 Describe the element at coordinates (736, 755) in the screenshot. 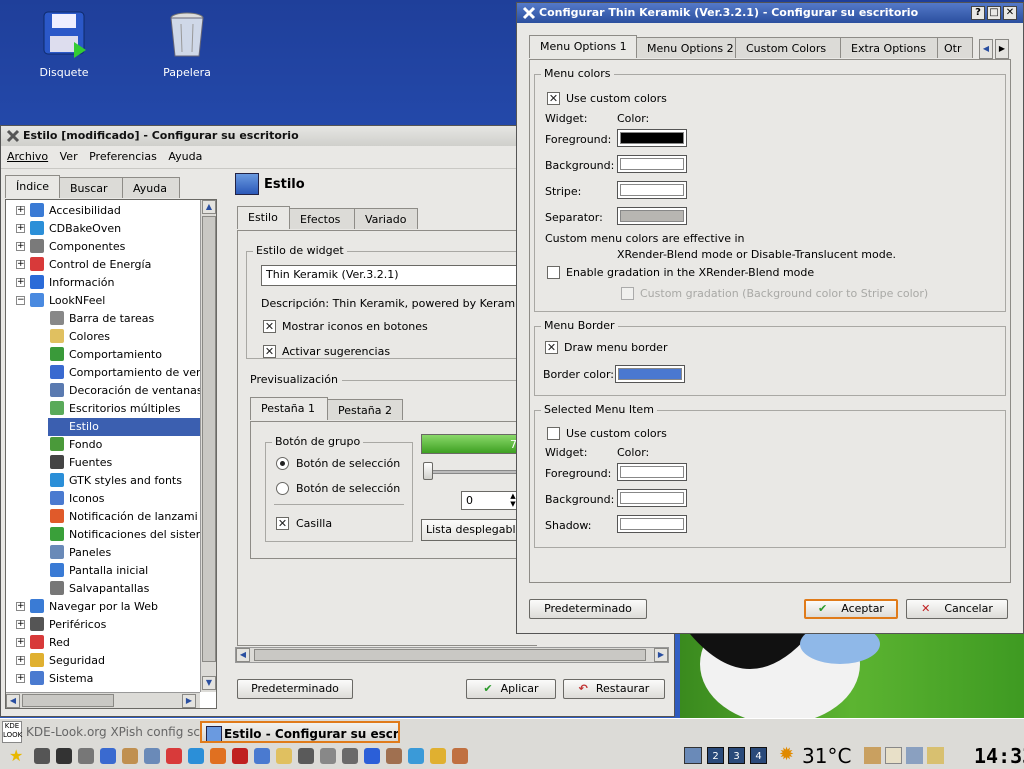

I see `desktop-3: 3` at that location.